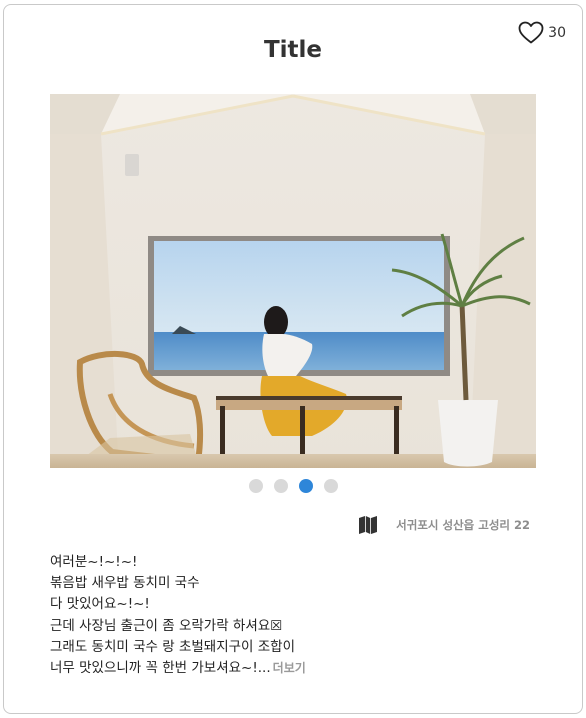 Image resolution: width=586 pixels, height=718 pixels. What do you see at coordinates (289, 668) in the screenshot?
I see `read-more-link: 더보기` at bounding box center [289, 668].